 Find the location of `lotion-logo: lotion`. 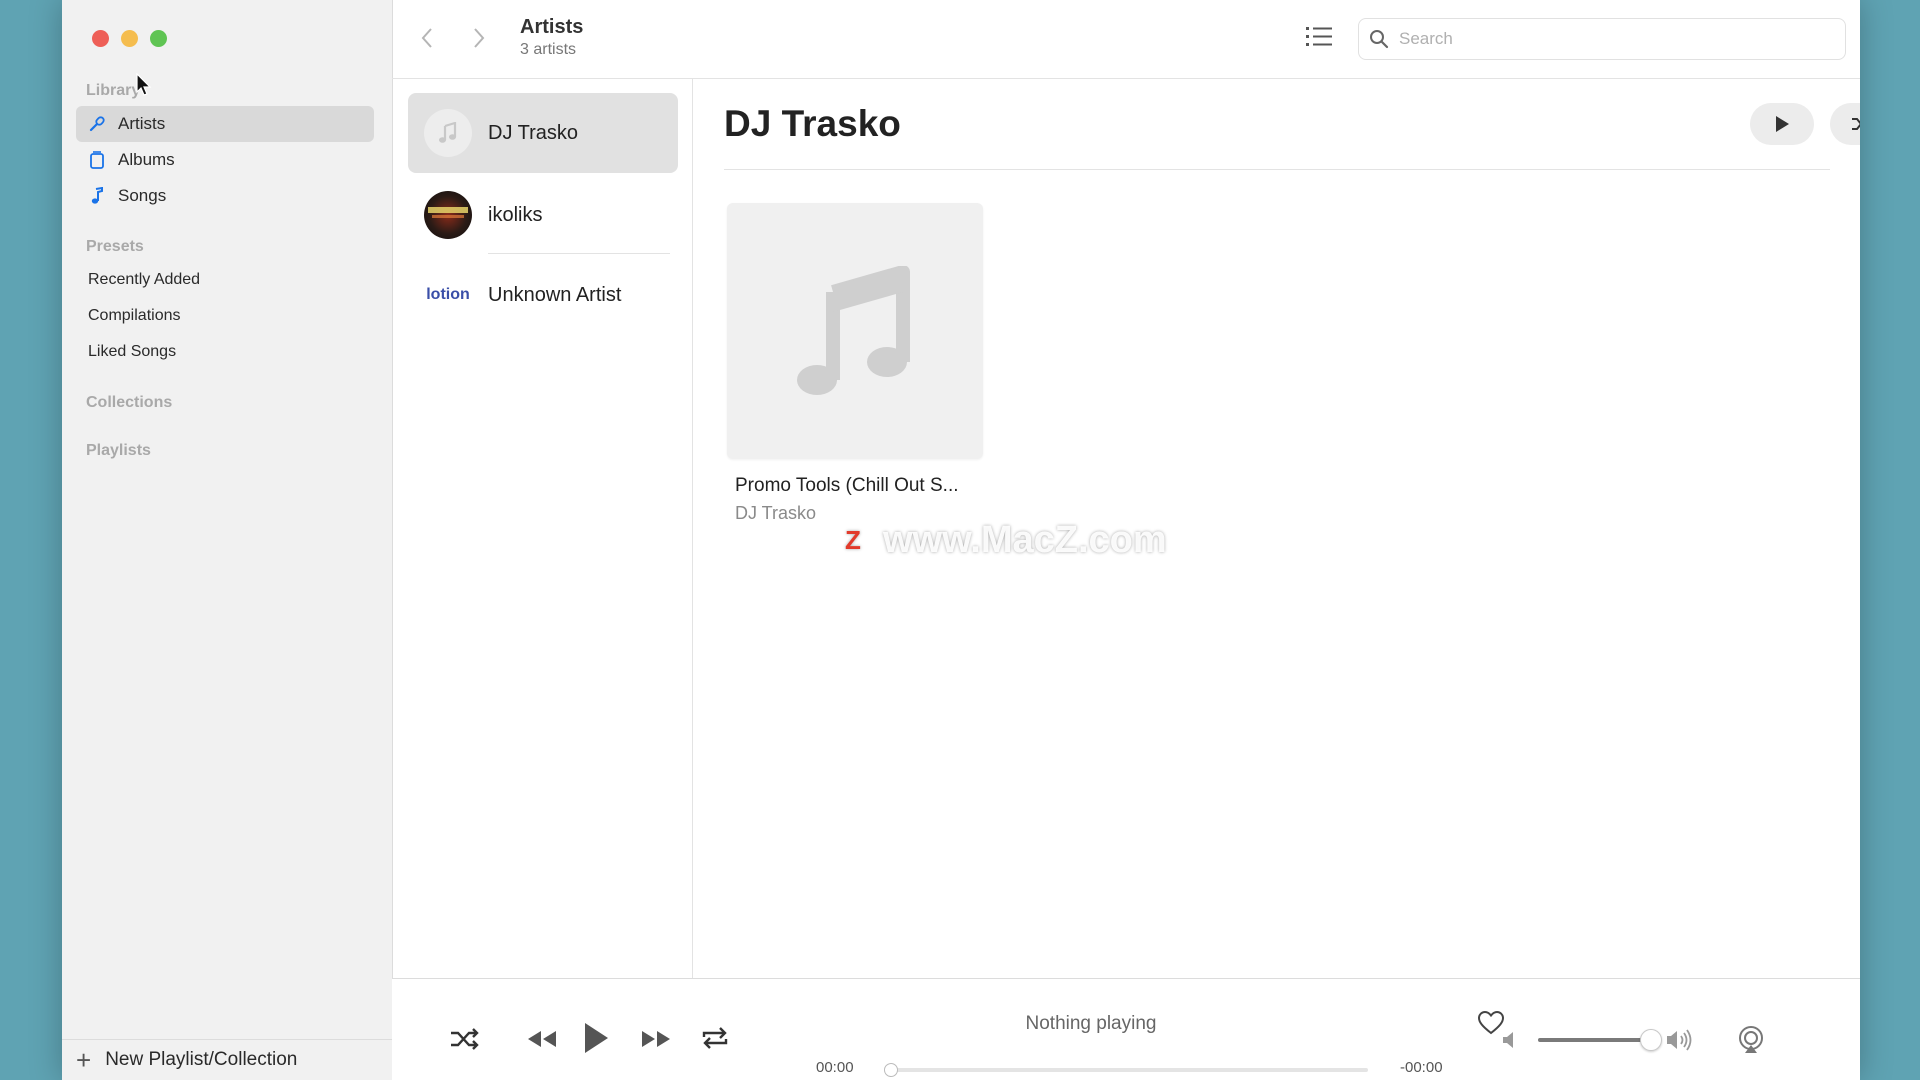

lotion-logo: lotion is located at coordinates (448, 294).